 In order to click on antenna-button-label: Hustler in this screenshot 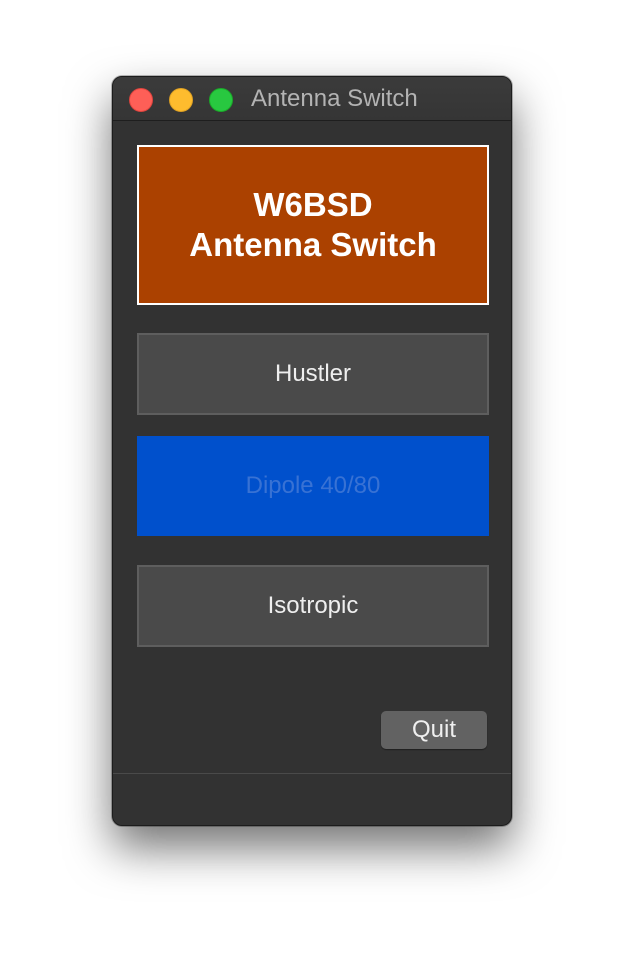, I will do `click(313, 373)`.